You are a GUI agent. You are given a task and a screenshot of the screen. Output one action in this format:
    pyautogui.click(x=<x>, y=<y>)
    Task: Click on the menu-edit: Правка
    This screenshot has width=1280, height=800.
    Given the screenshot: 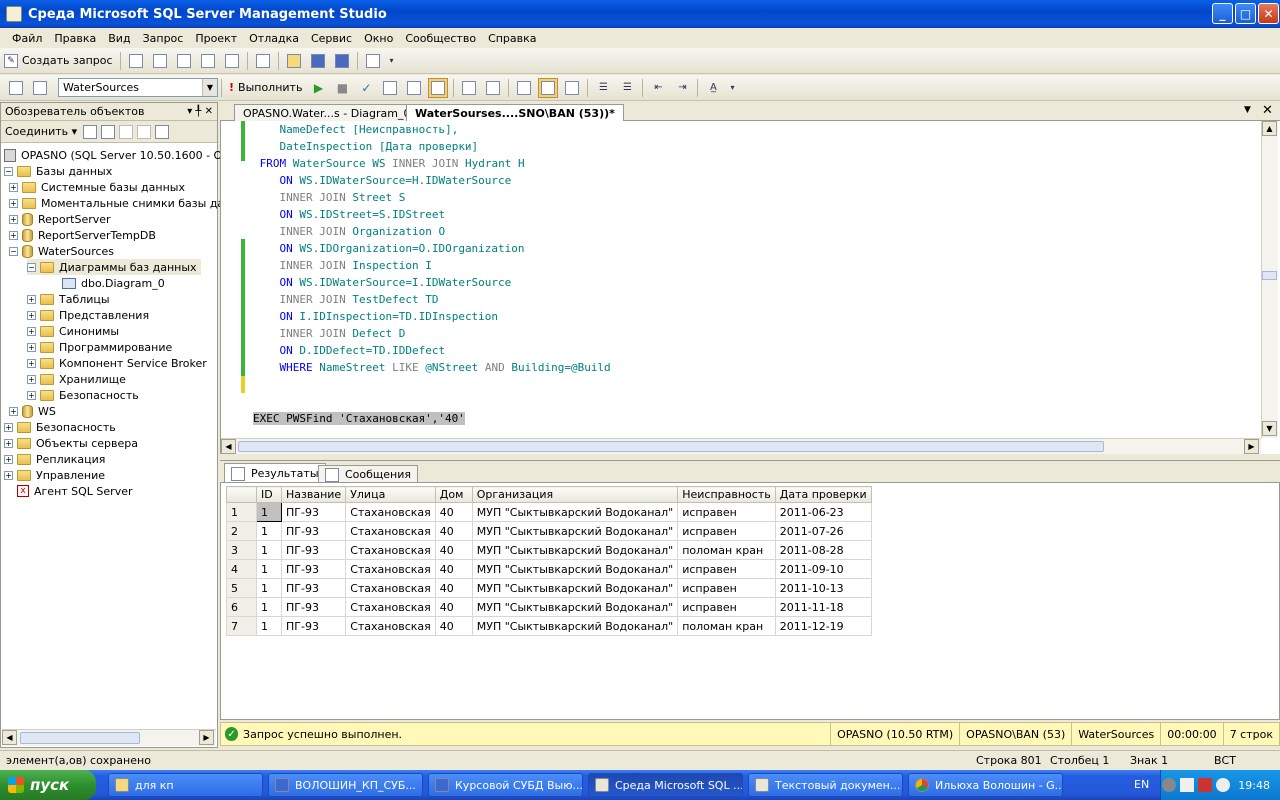 What is the action you would take?
    pyautogui.click(x=75, y=38)
    